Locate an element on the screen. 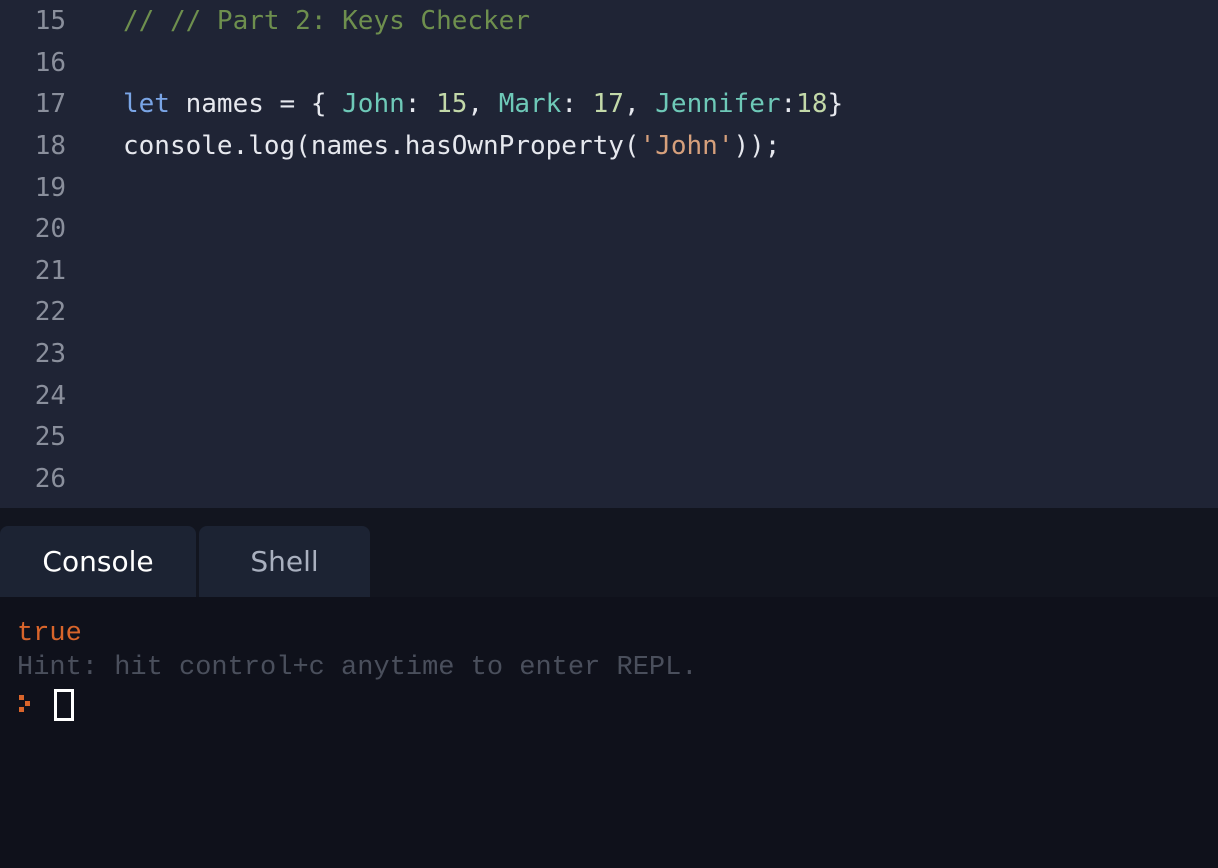 Image resolution: width=1218 pixels, height=868 pixels. code-line: 15 // // Part 2: Keys Checker is located at coordinates (609, 22).